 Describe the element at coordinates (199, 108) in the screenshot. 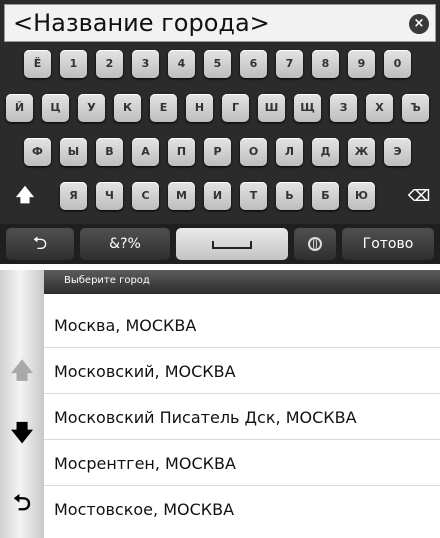

I see `key-Н: Н` at that location.